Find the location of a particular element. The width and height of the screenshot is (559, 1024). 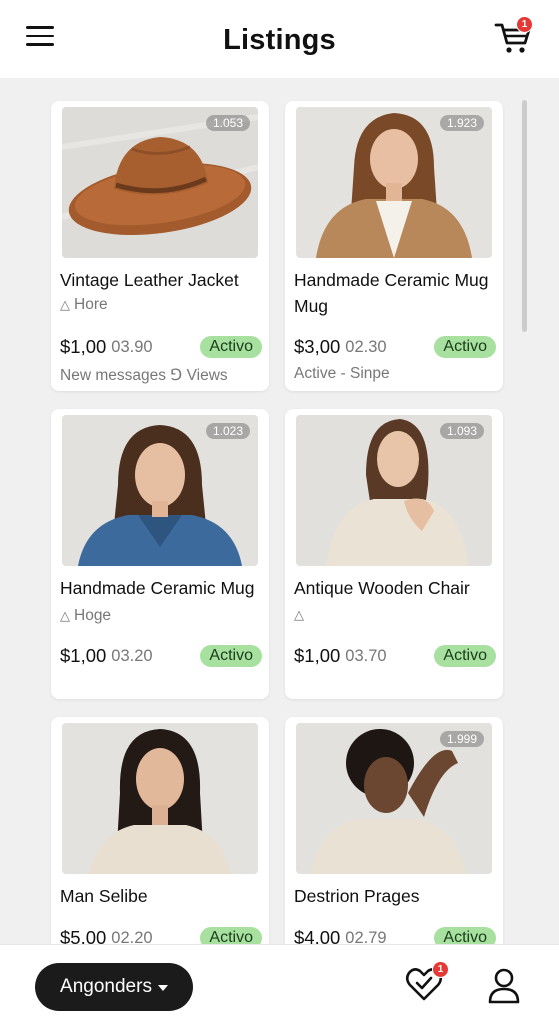

scrollbar is located at coordinates (524, 216).